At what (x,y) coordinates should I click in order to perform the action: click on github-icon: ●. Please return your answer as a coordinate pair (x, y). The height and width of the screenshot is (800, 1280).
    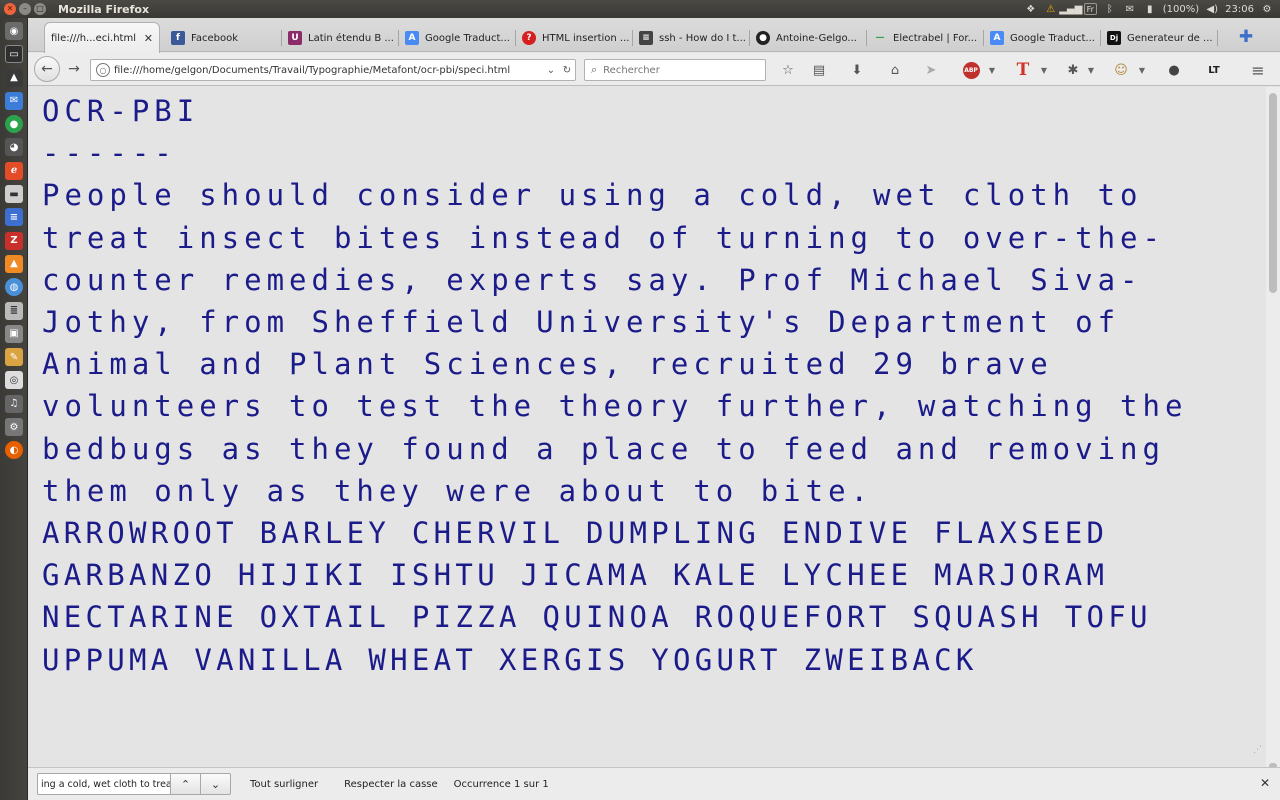
    Looking at the image, I should click on (763, 38).